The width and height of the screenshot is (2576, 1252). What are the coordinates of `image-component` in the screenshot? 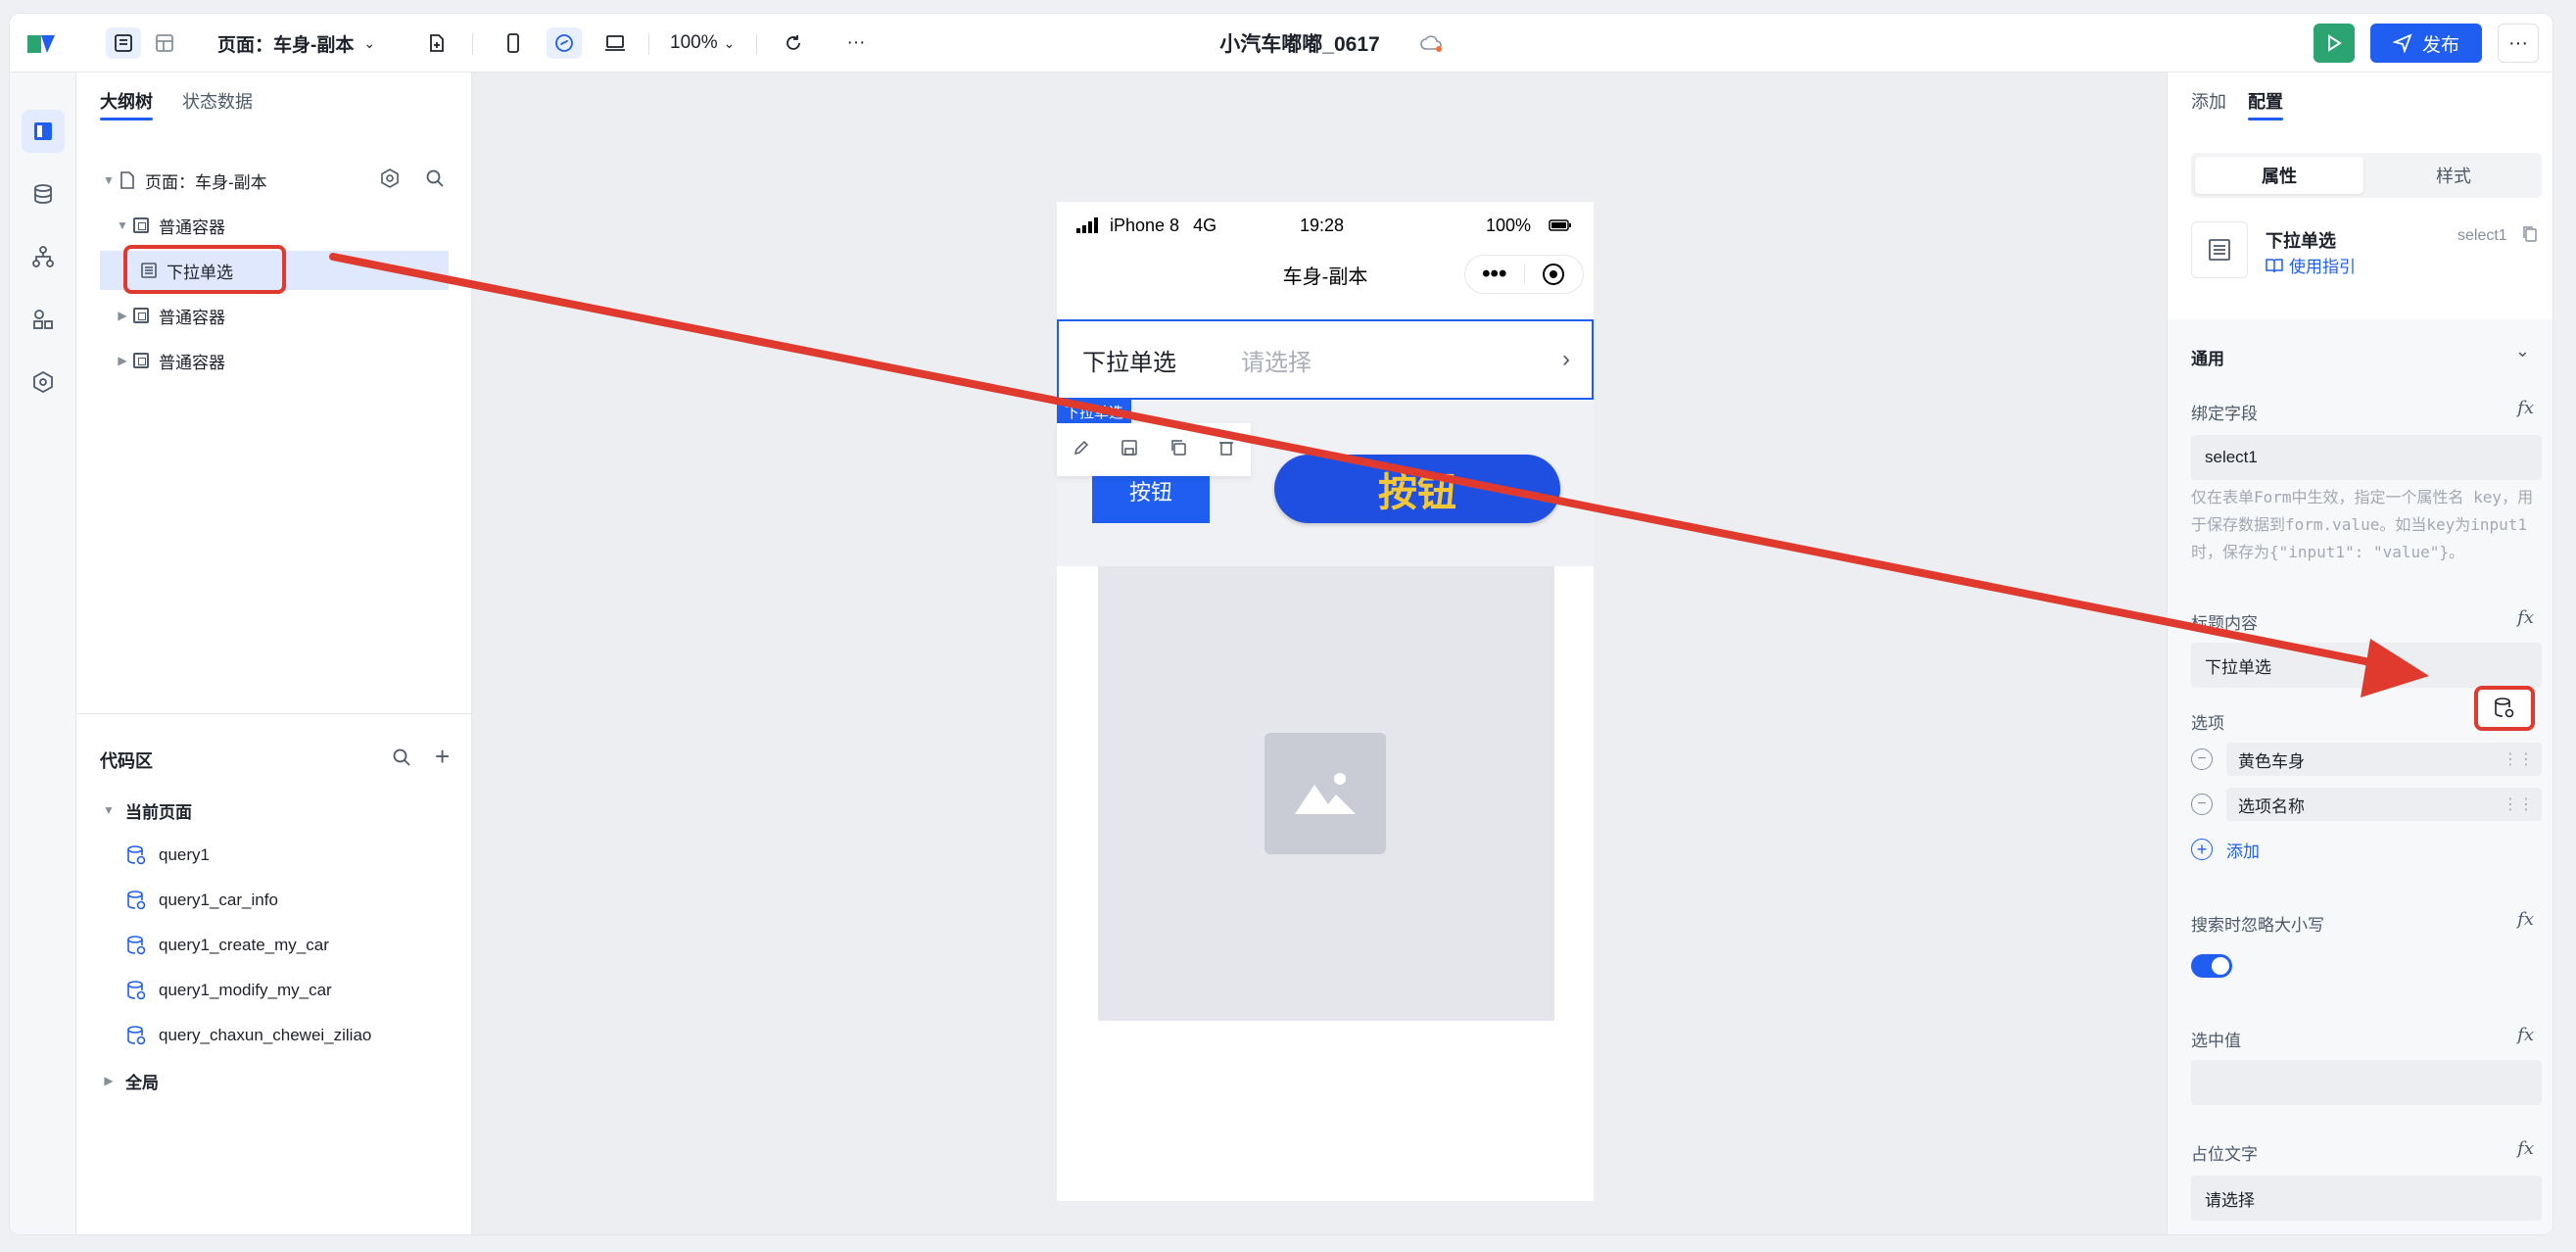 It's located at (1326, 793).